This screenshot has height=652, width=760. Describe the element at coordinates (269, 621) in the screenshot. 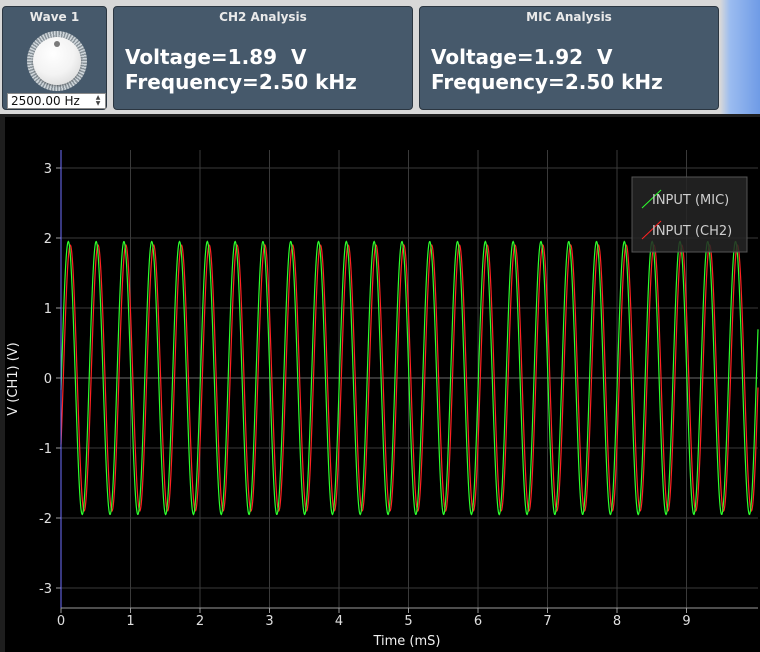

I see `x-tick-label: 3` at that location.